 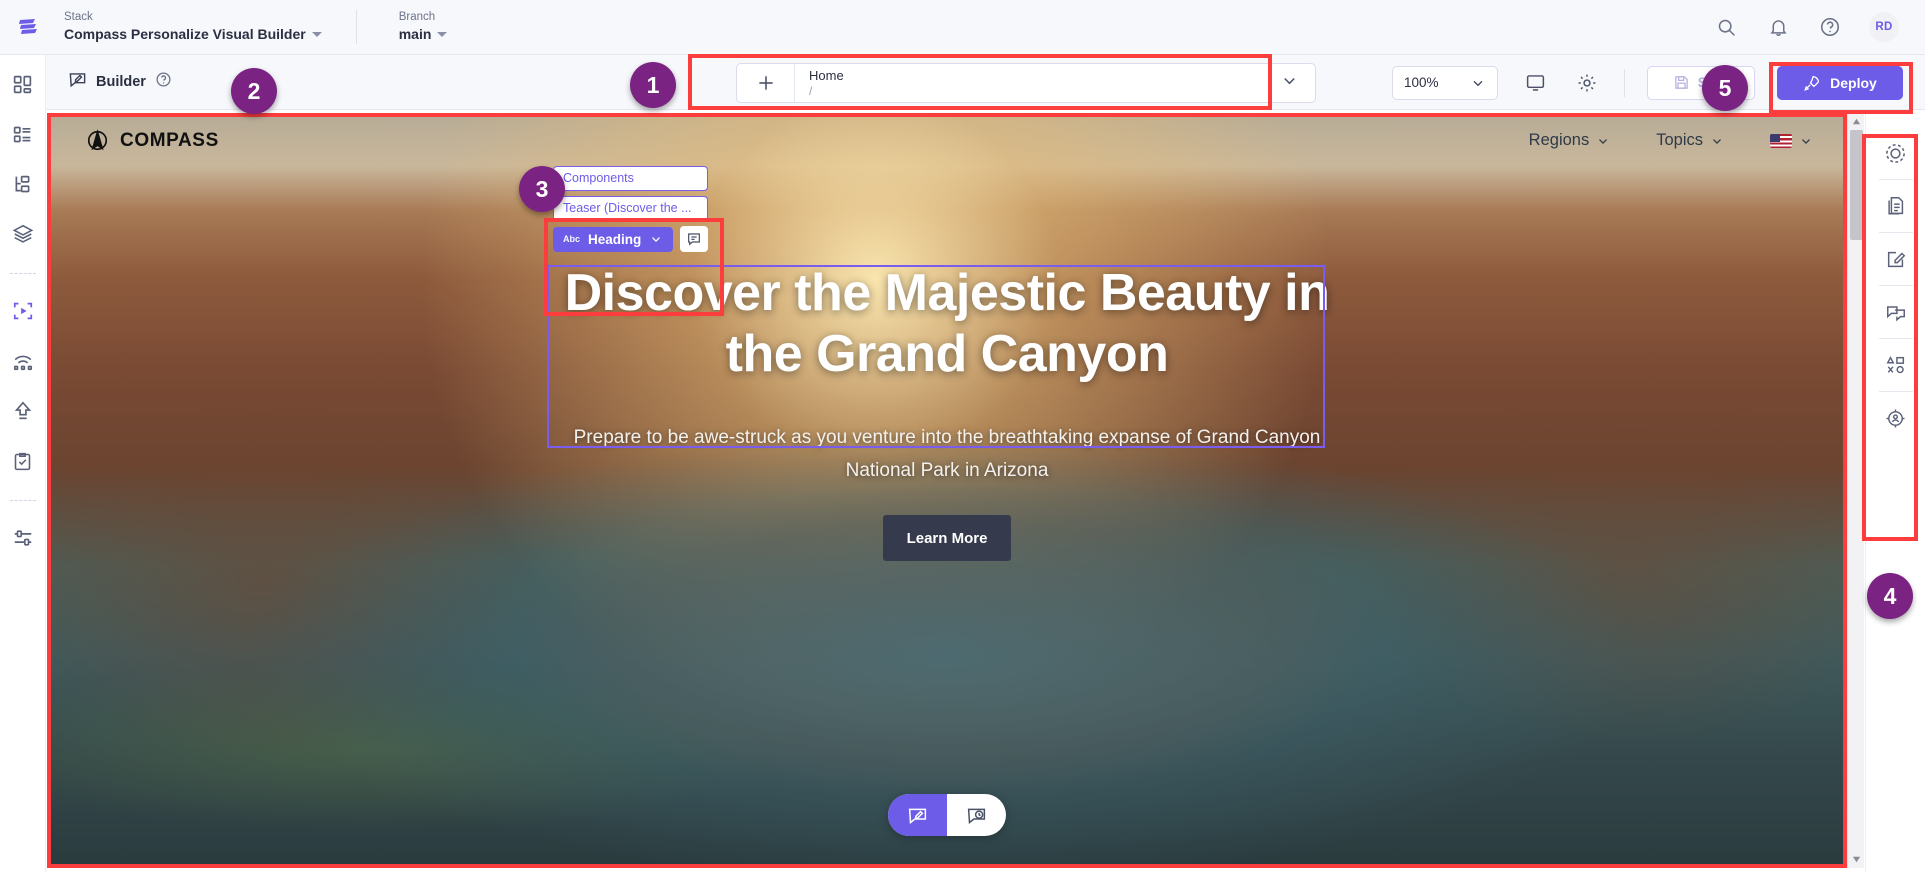 What do you see at coordinates (23, 361) in the screenshot?
I see `sidebar-live-preview-icon` at bounding box center [23, 361].